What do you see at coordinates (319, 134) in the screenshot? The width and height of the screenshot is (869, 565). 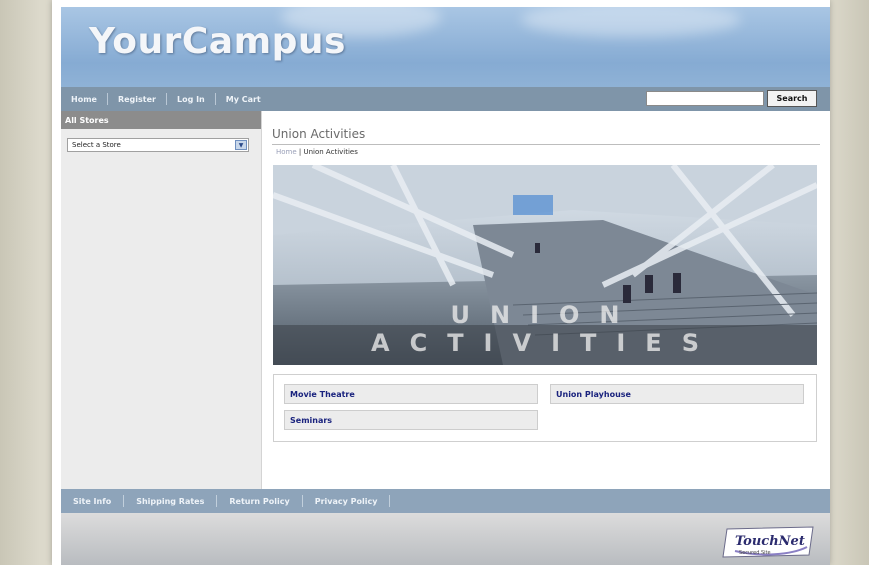 I see `page-title: Union Activities` at bounding box center [319, 134].